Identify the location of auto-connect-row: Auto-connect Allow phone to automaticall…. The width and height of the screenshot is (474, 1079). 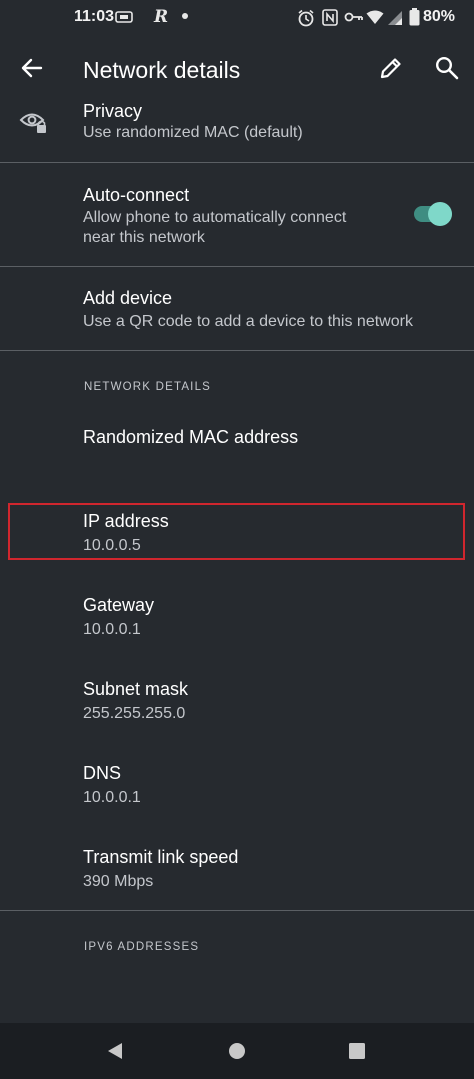
(237, 214).